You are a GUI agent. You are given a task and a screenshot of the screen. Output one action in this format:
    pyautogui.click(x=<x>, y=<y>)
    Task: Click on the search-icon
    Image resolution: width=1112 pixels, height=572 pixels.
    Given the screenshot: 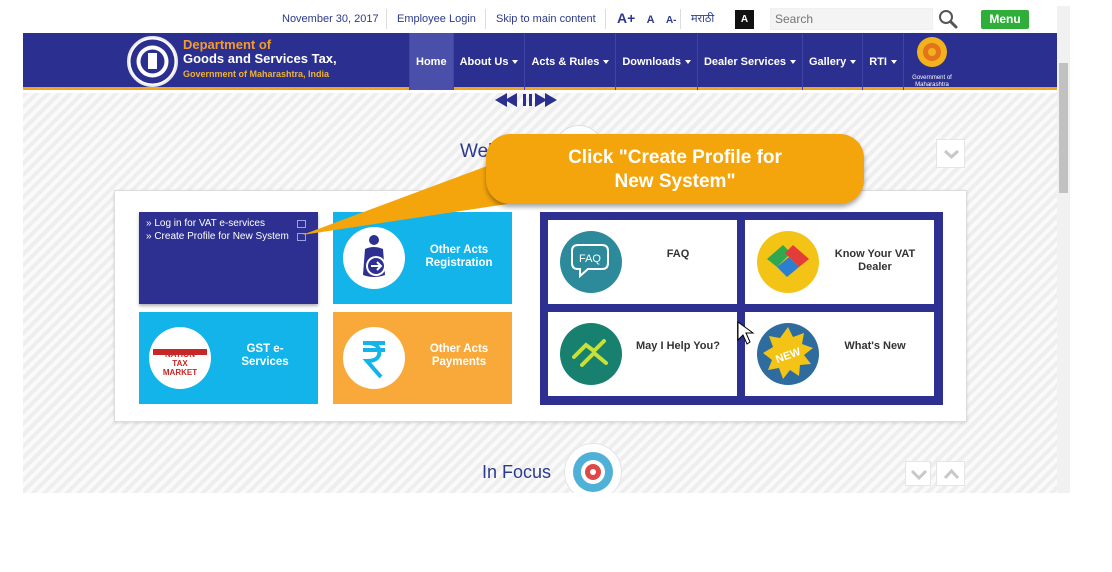 What is the action you would take?
    pyautogui.click(x=948, y=19)
    